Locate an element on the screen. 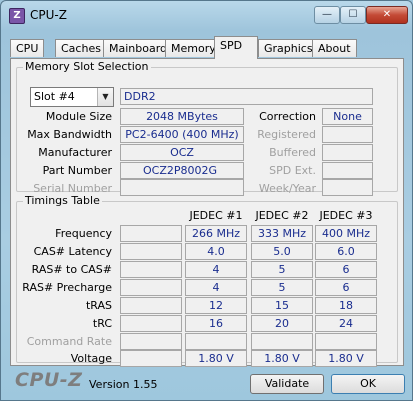  tab-about: About is located at coordinates (334, 48).